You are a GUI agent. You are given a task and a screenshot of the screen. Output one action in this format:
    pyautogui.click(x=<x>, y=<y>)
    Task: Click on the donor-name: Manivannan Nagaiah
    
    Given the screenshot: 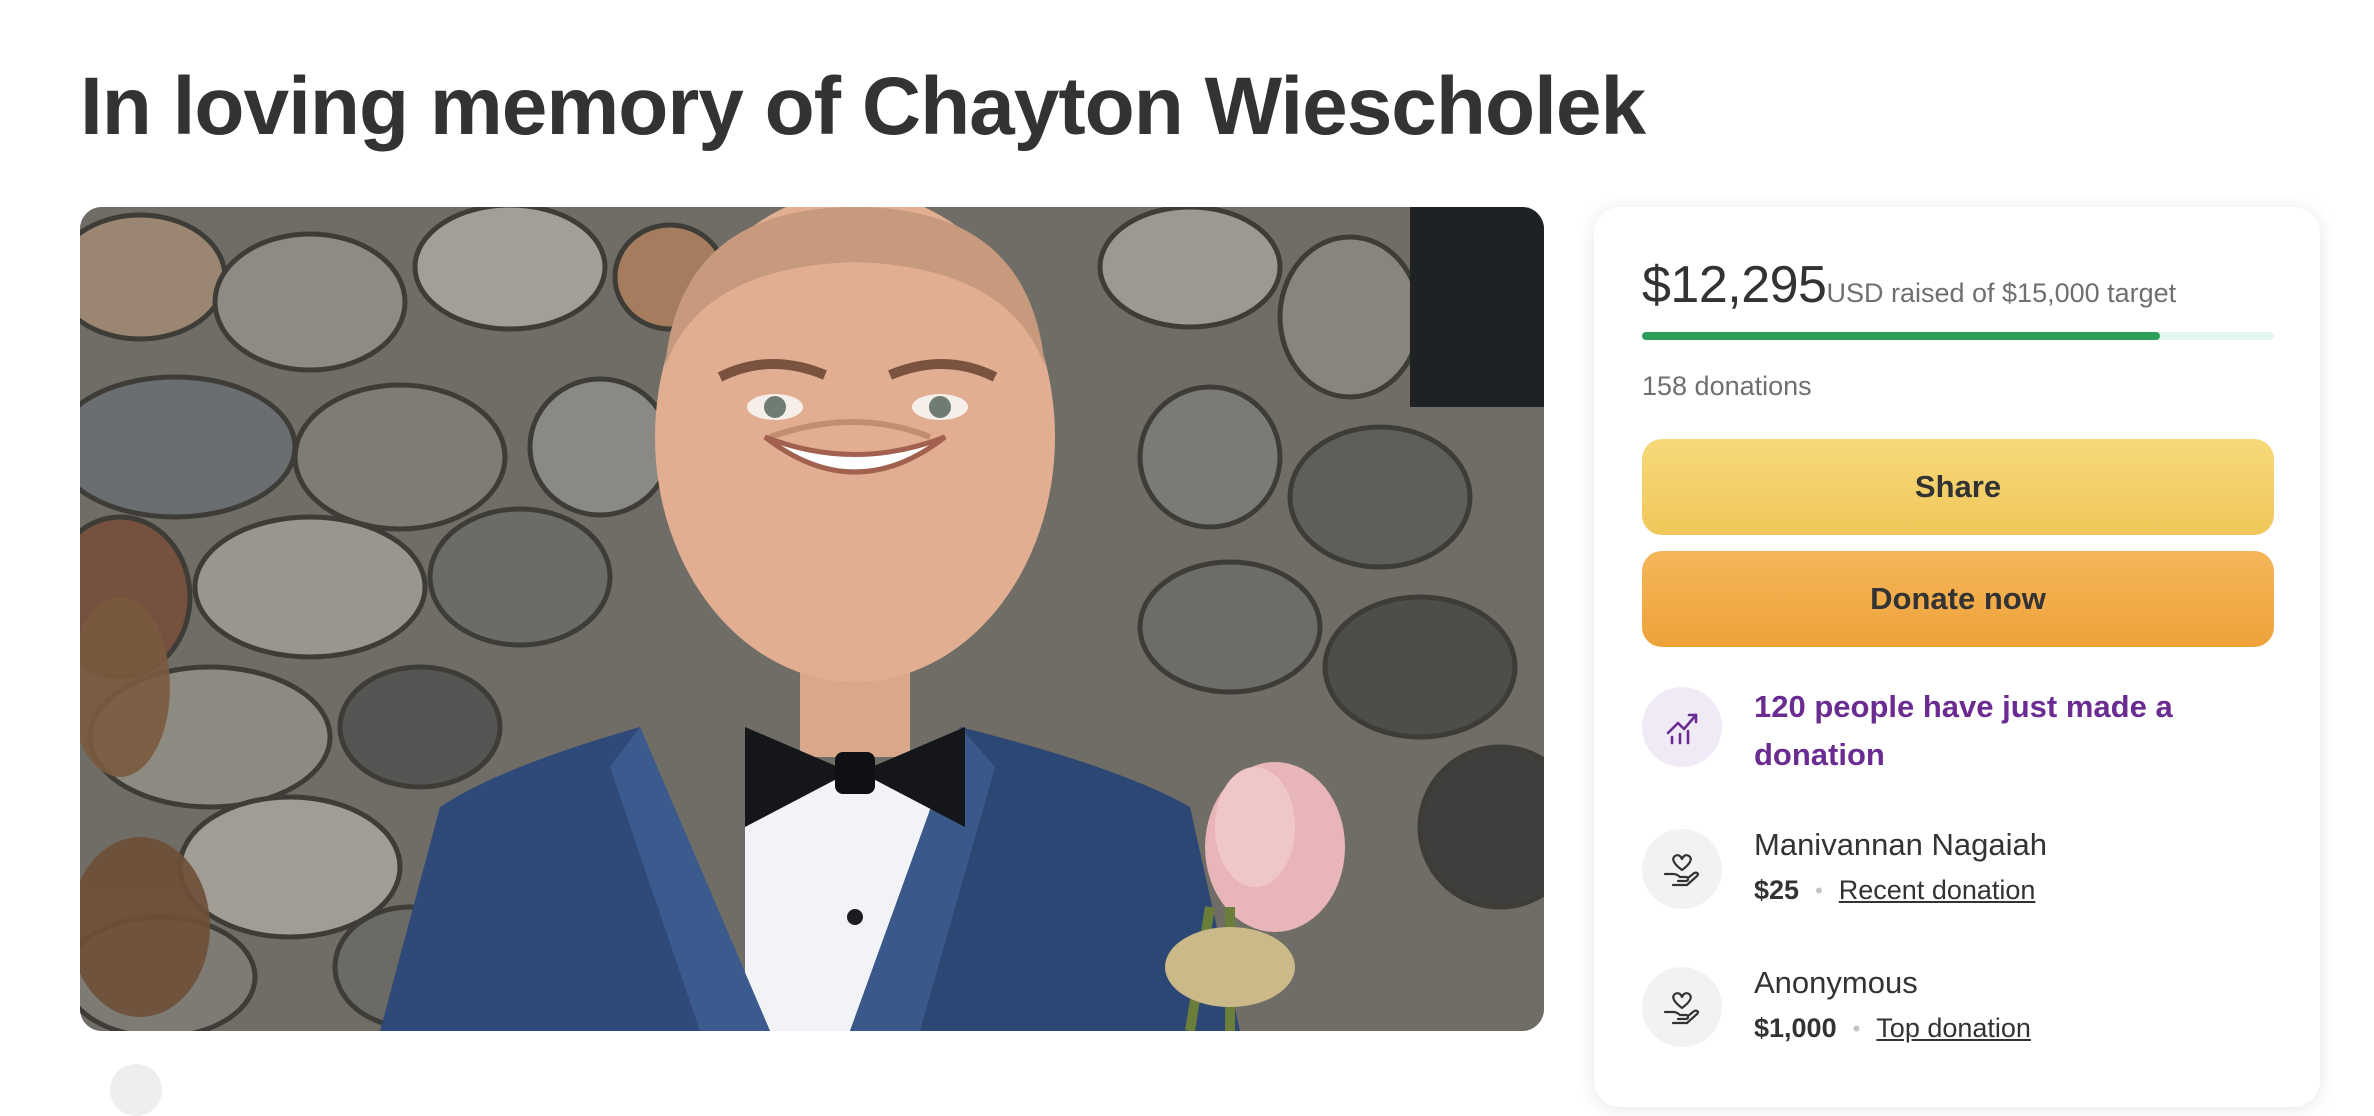 What is the action you would take?
    pyautogui.click(x=1900, y=844)
    